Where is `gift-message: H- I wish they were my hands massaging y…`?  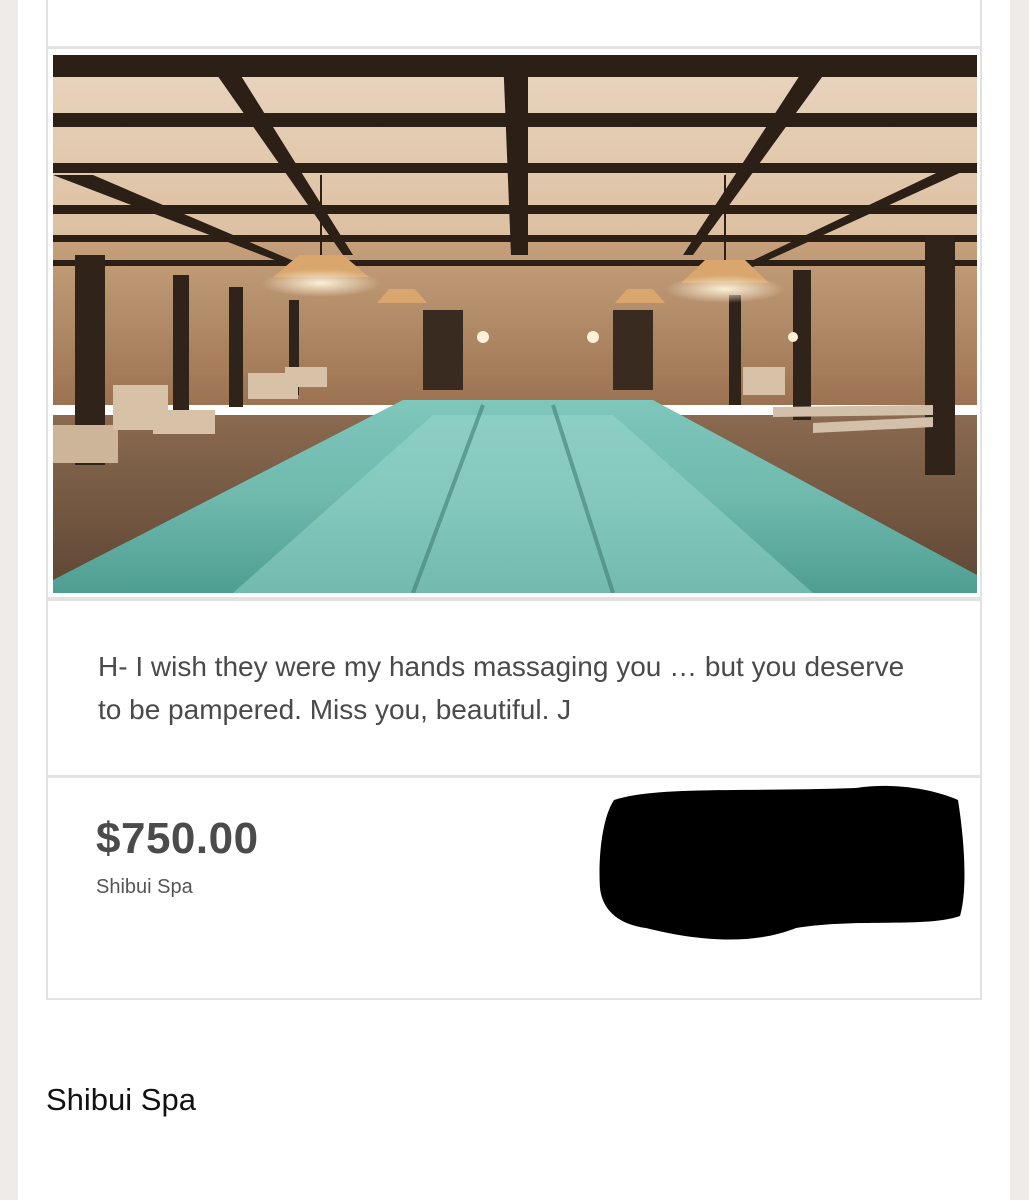
gift-message: H- I wish they were my hands massaging y… is located at coordinates (501, 688).